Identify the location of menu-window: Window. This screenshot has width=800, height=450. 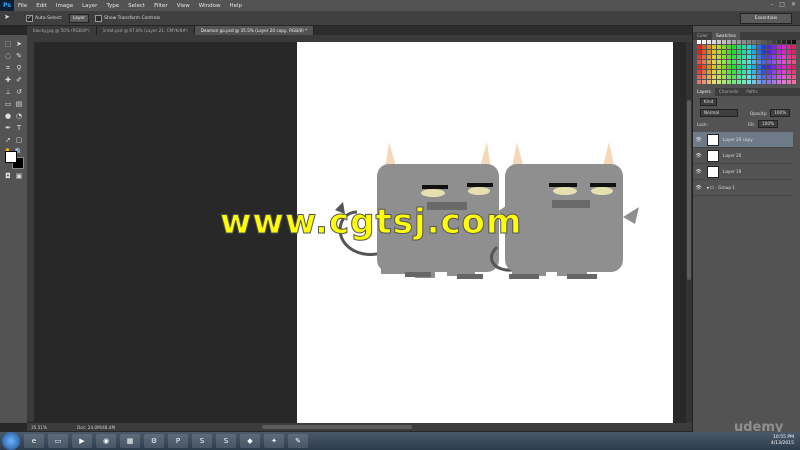
(210, 6).